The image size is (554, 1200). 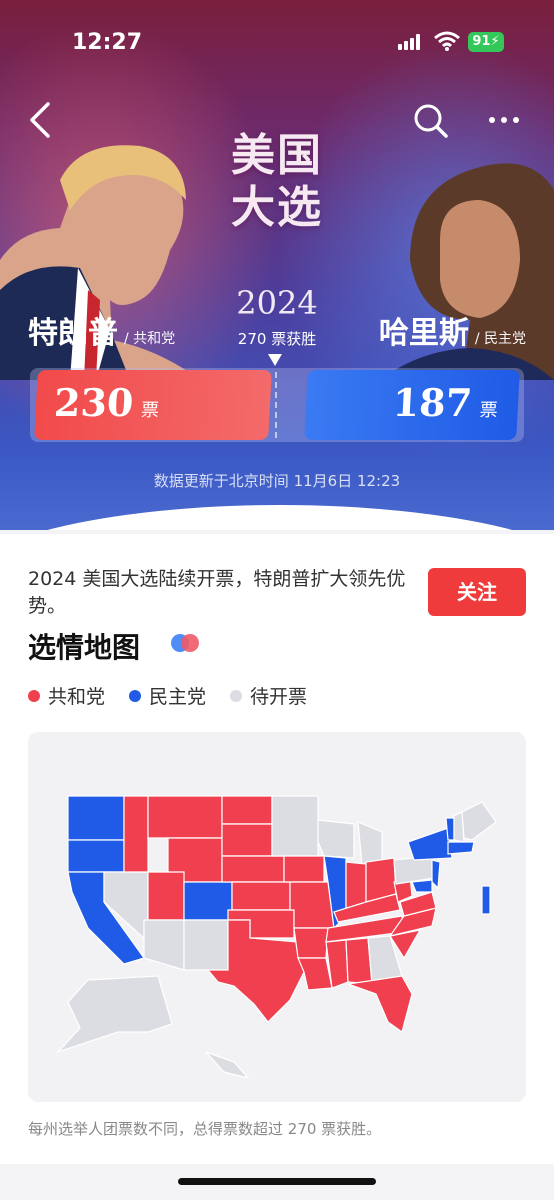 I want to click on threshold-divider, so click(x=276, y=405).